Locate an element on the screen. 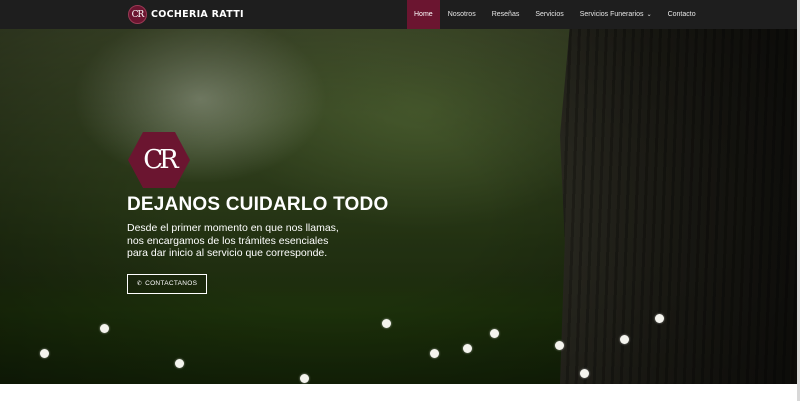 This screenshot has height=401, width=800. nav-item-label: Home is located at coordinates (423, 14).